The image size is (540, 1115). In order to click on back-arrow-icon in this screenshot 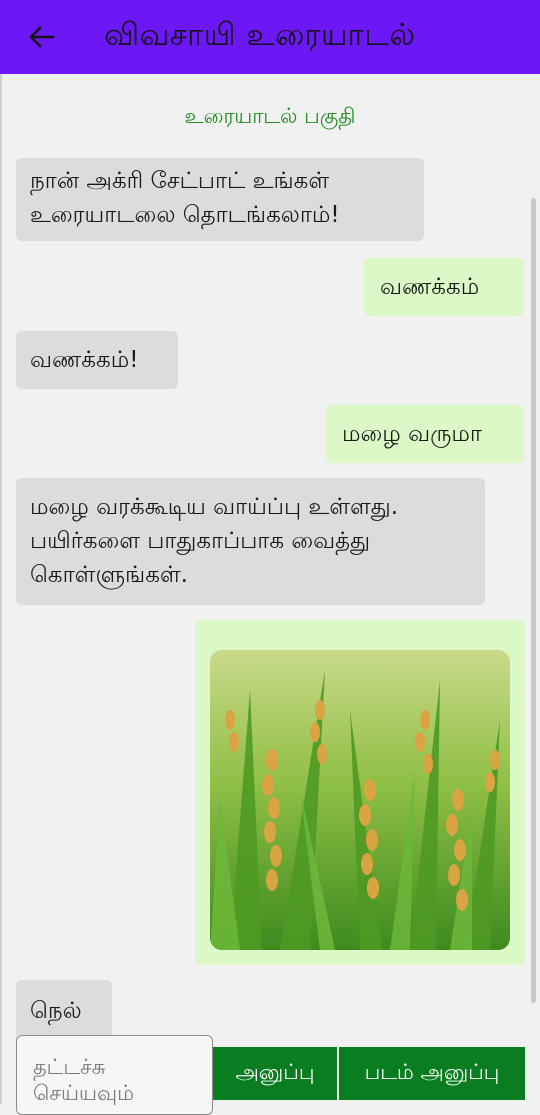, I will do `click(42, 37)`.